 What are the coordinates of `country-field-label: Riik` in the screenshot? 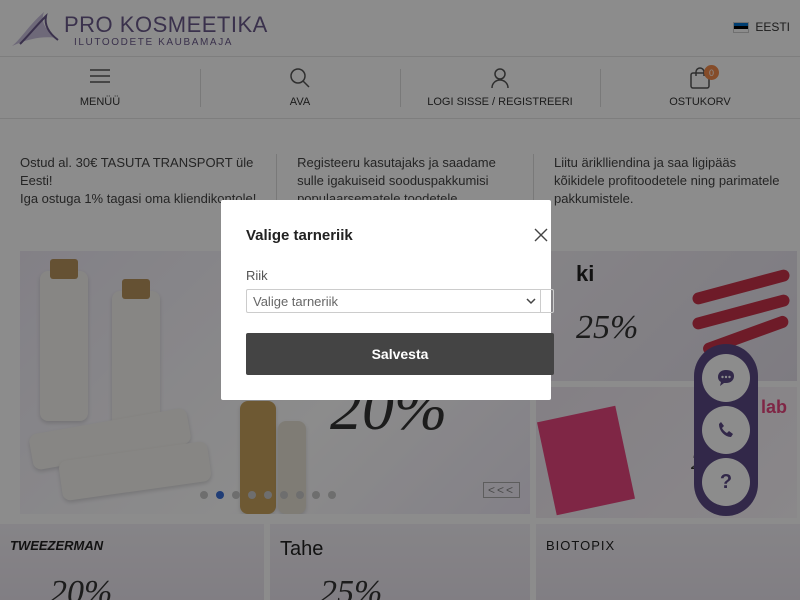 It's located at (257, 275).